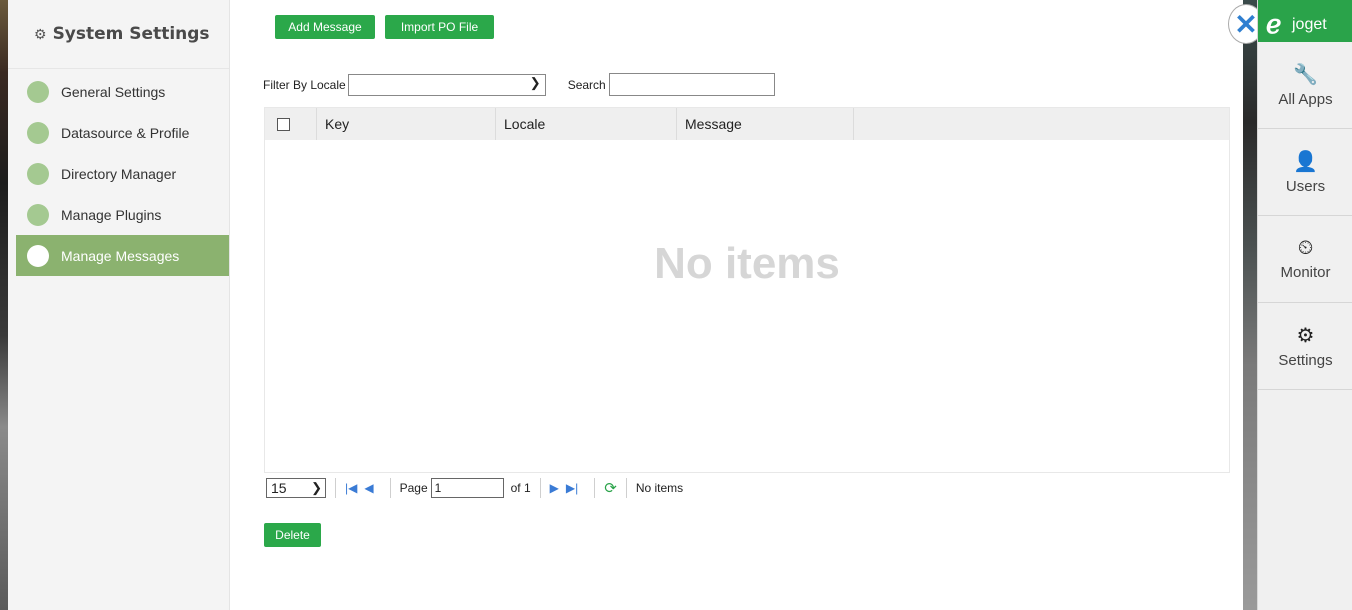 Image resolution: width=1352 pixels, height=610 pixels. I want to click on rail-item-all-apps: 🔧 All Apps, so click(1305, 85).